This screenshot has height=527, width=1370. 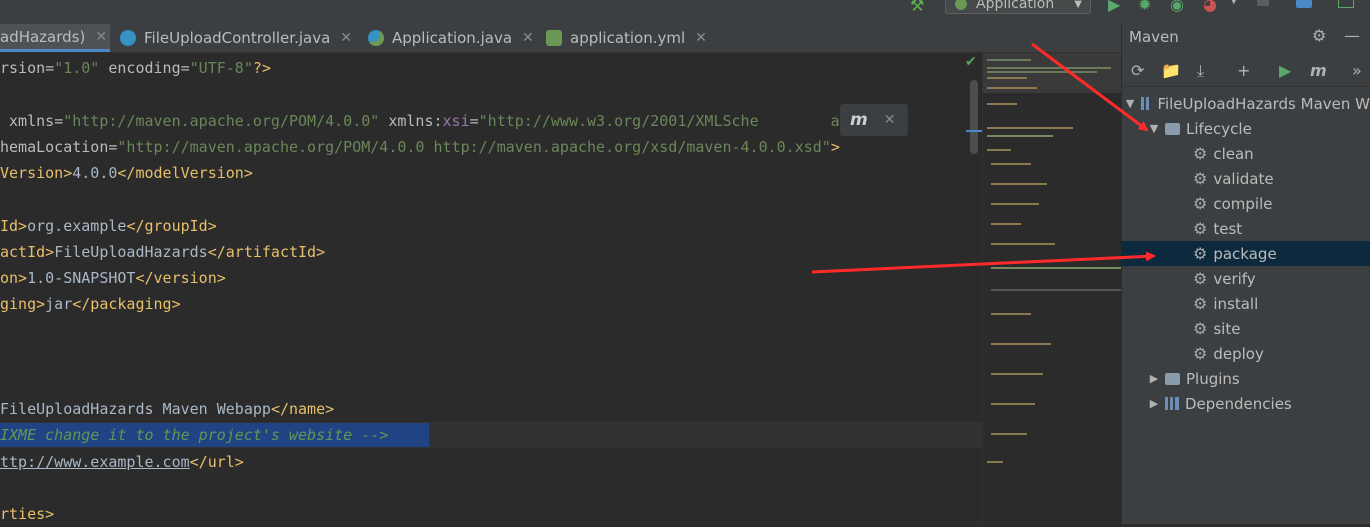 What do you see at coordinates (983, 158) in the screenshot?
I see `annotation-arrows` at bounding box center [983, 158].